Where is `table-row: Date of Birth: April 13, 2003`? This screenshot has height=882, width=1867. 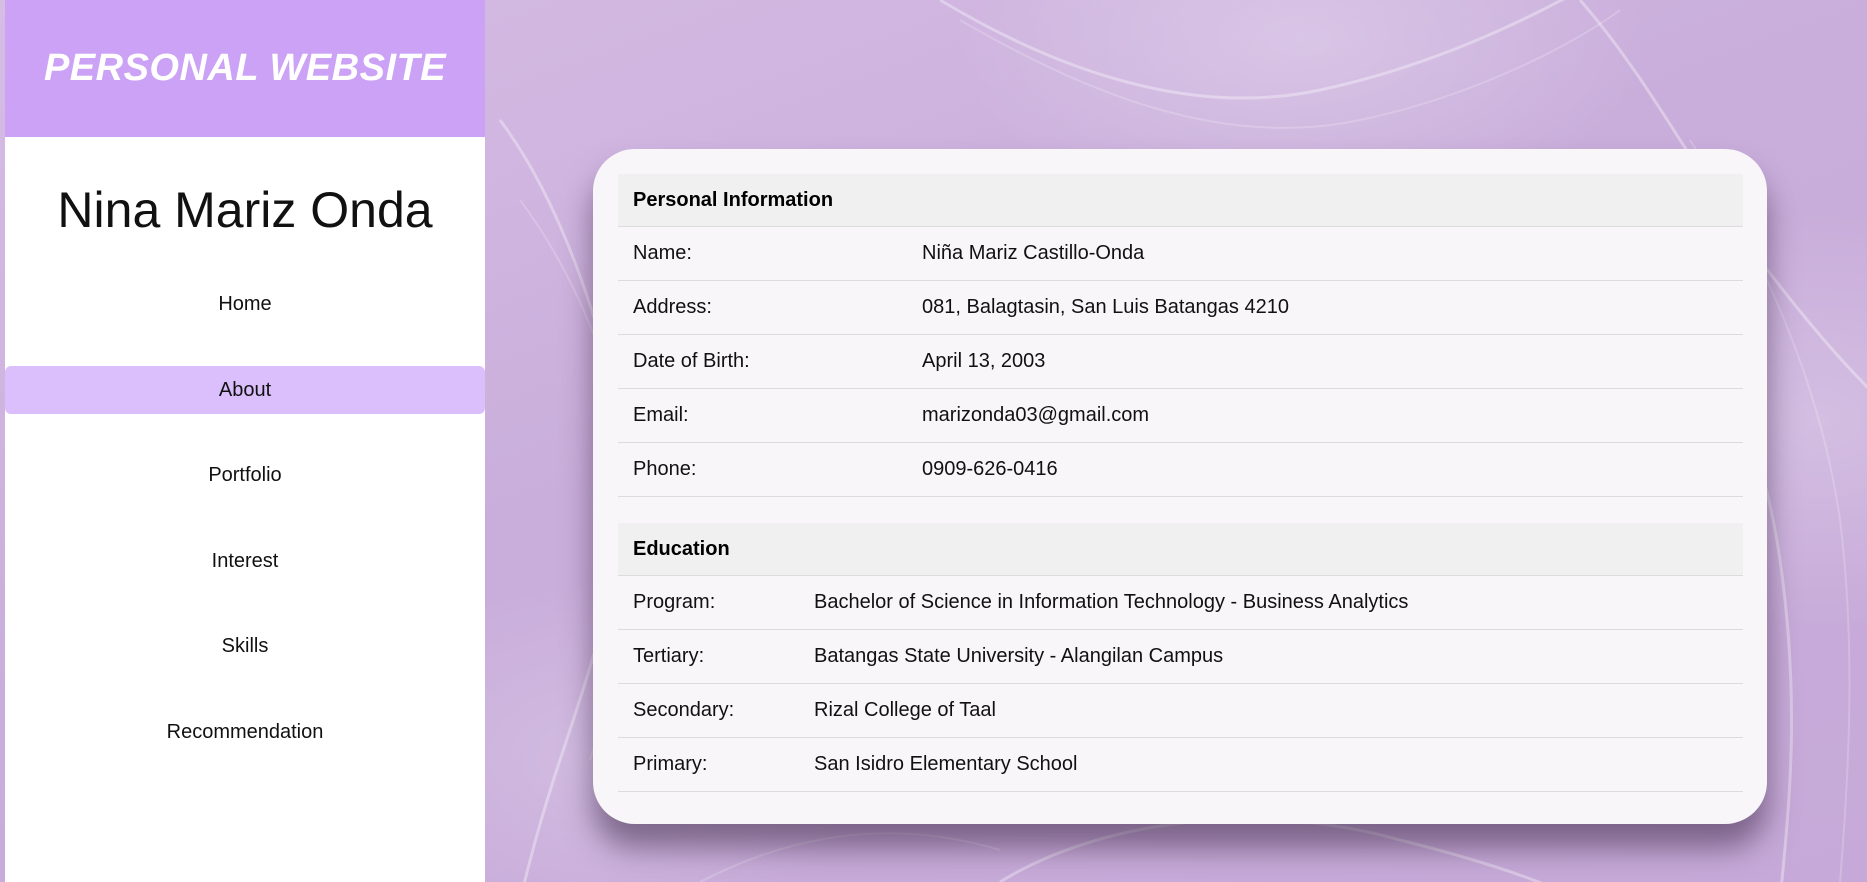 table-row: Date of Birth: April 13, 2003 is located at coordinates (1180, 362).